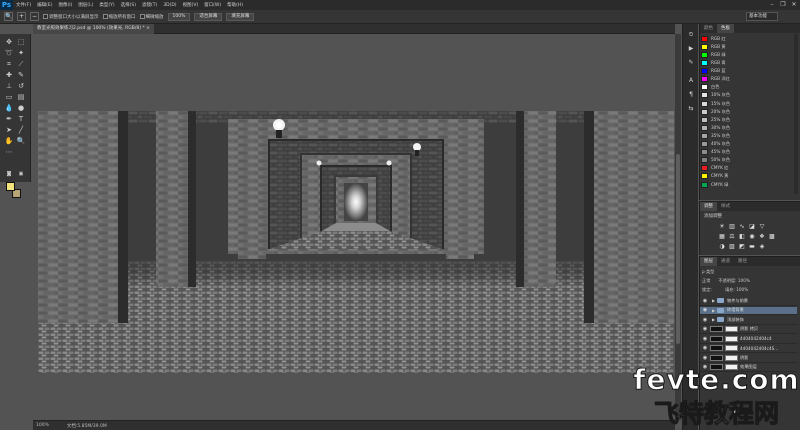  What do you see at coordinates (794, 4) in the screenshot?
I see `close-window-button: ✕` at bounding box center [794, 4].